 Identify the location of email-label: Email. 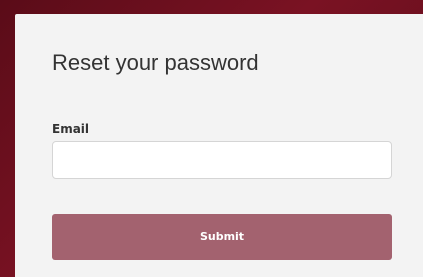
(71, 129).